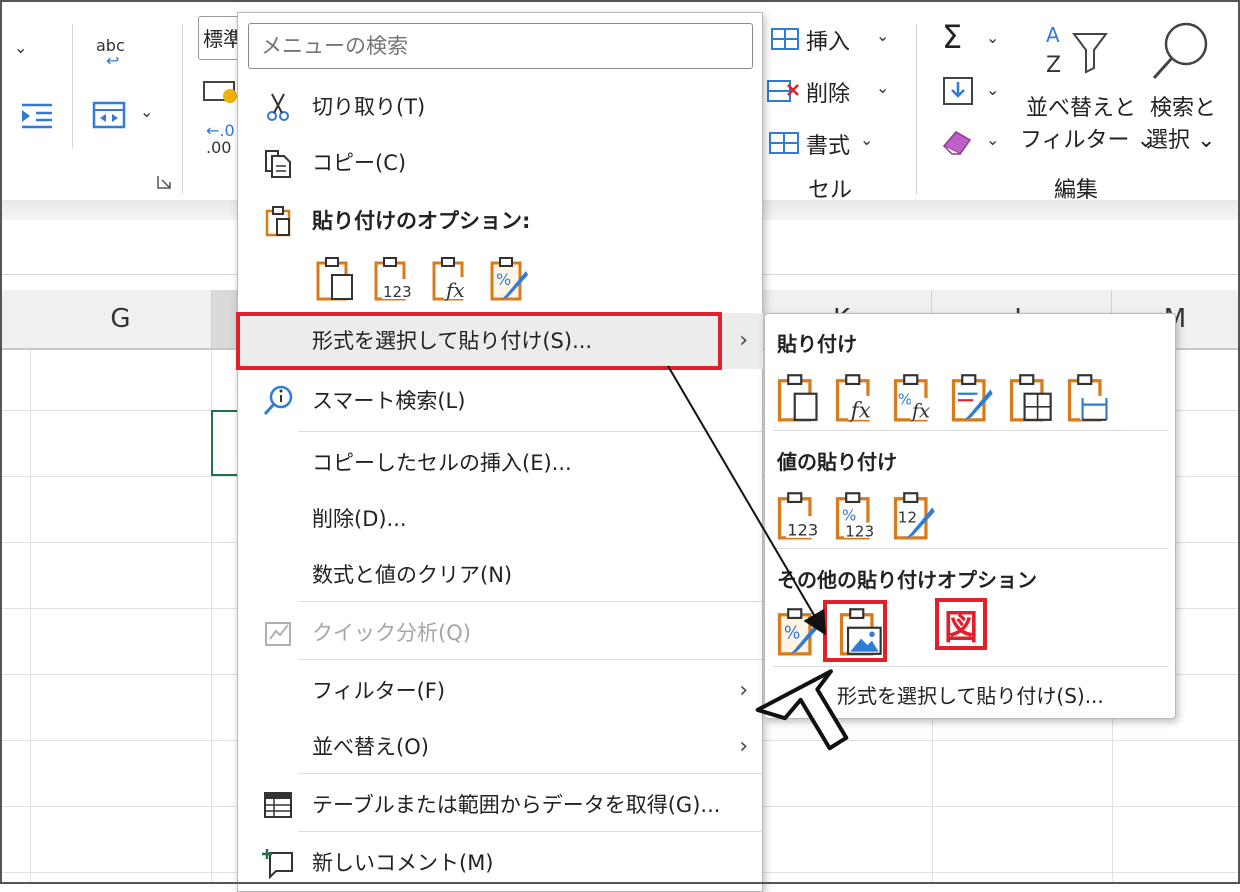 Image resolution: width=1240 pixels, height=892 pixels. I want to click on submenu-paste-row: fx % fx, so click(943, 397).